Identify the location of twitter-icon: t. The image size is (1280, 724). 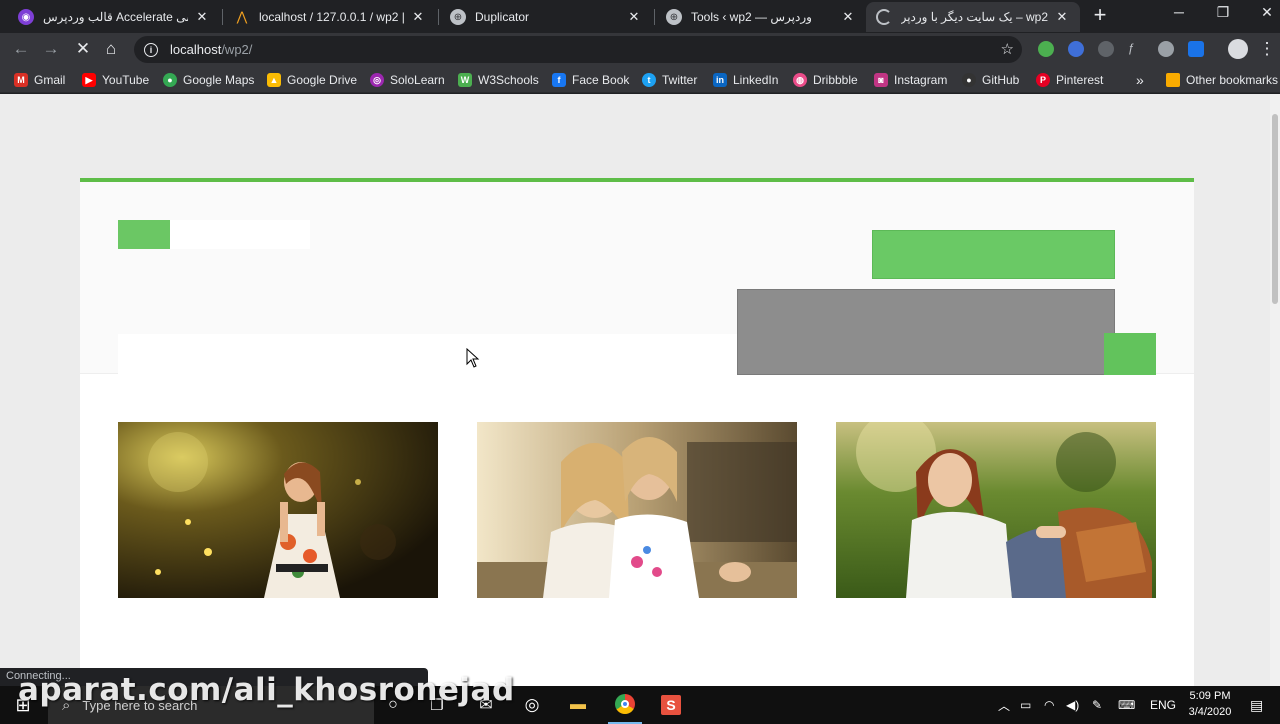
(649, 80).